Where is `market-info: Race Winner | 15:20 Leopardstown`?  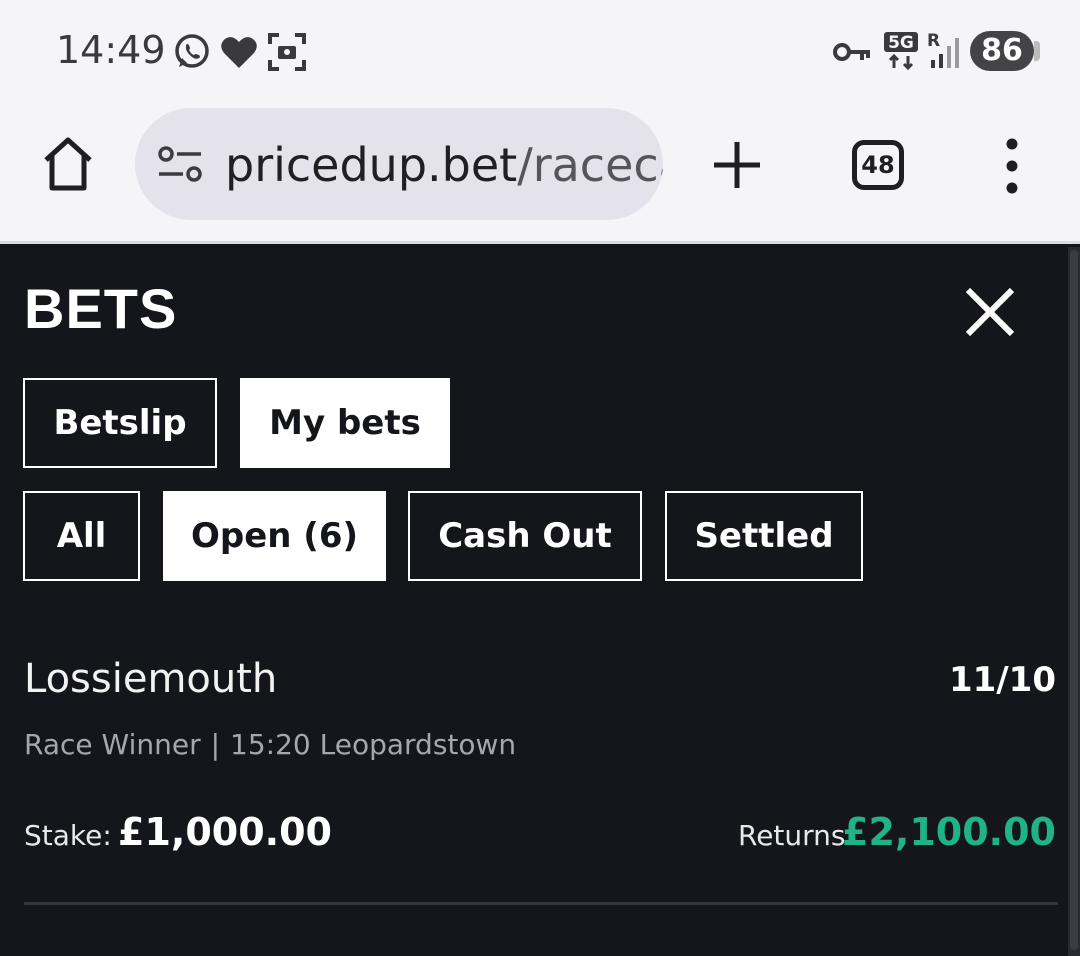 market-info: Race Winner | 15:20 Leopardstown is located at coordinates (270, 744).